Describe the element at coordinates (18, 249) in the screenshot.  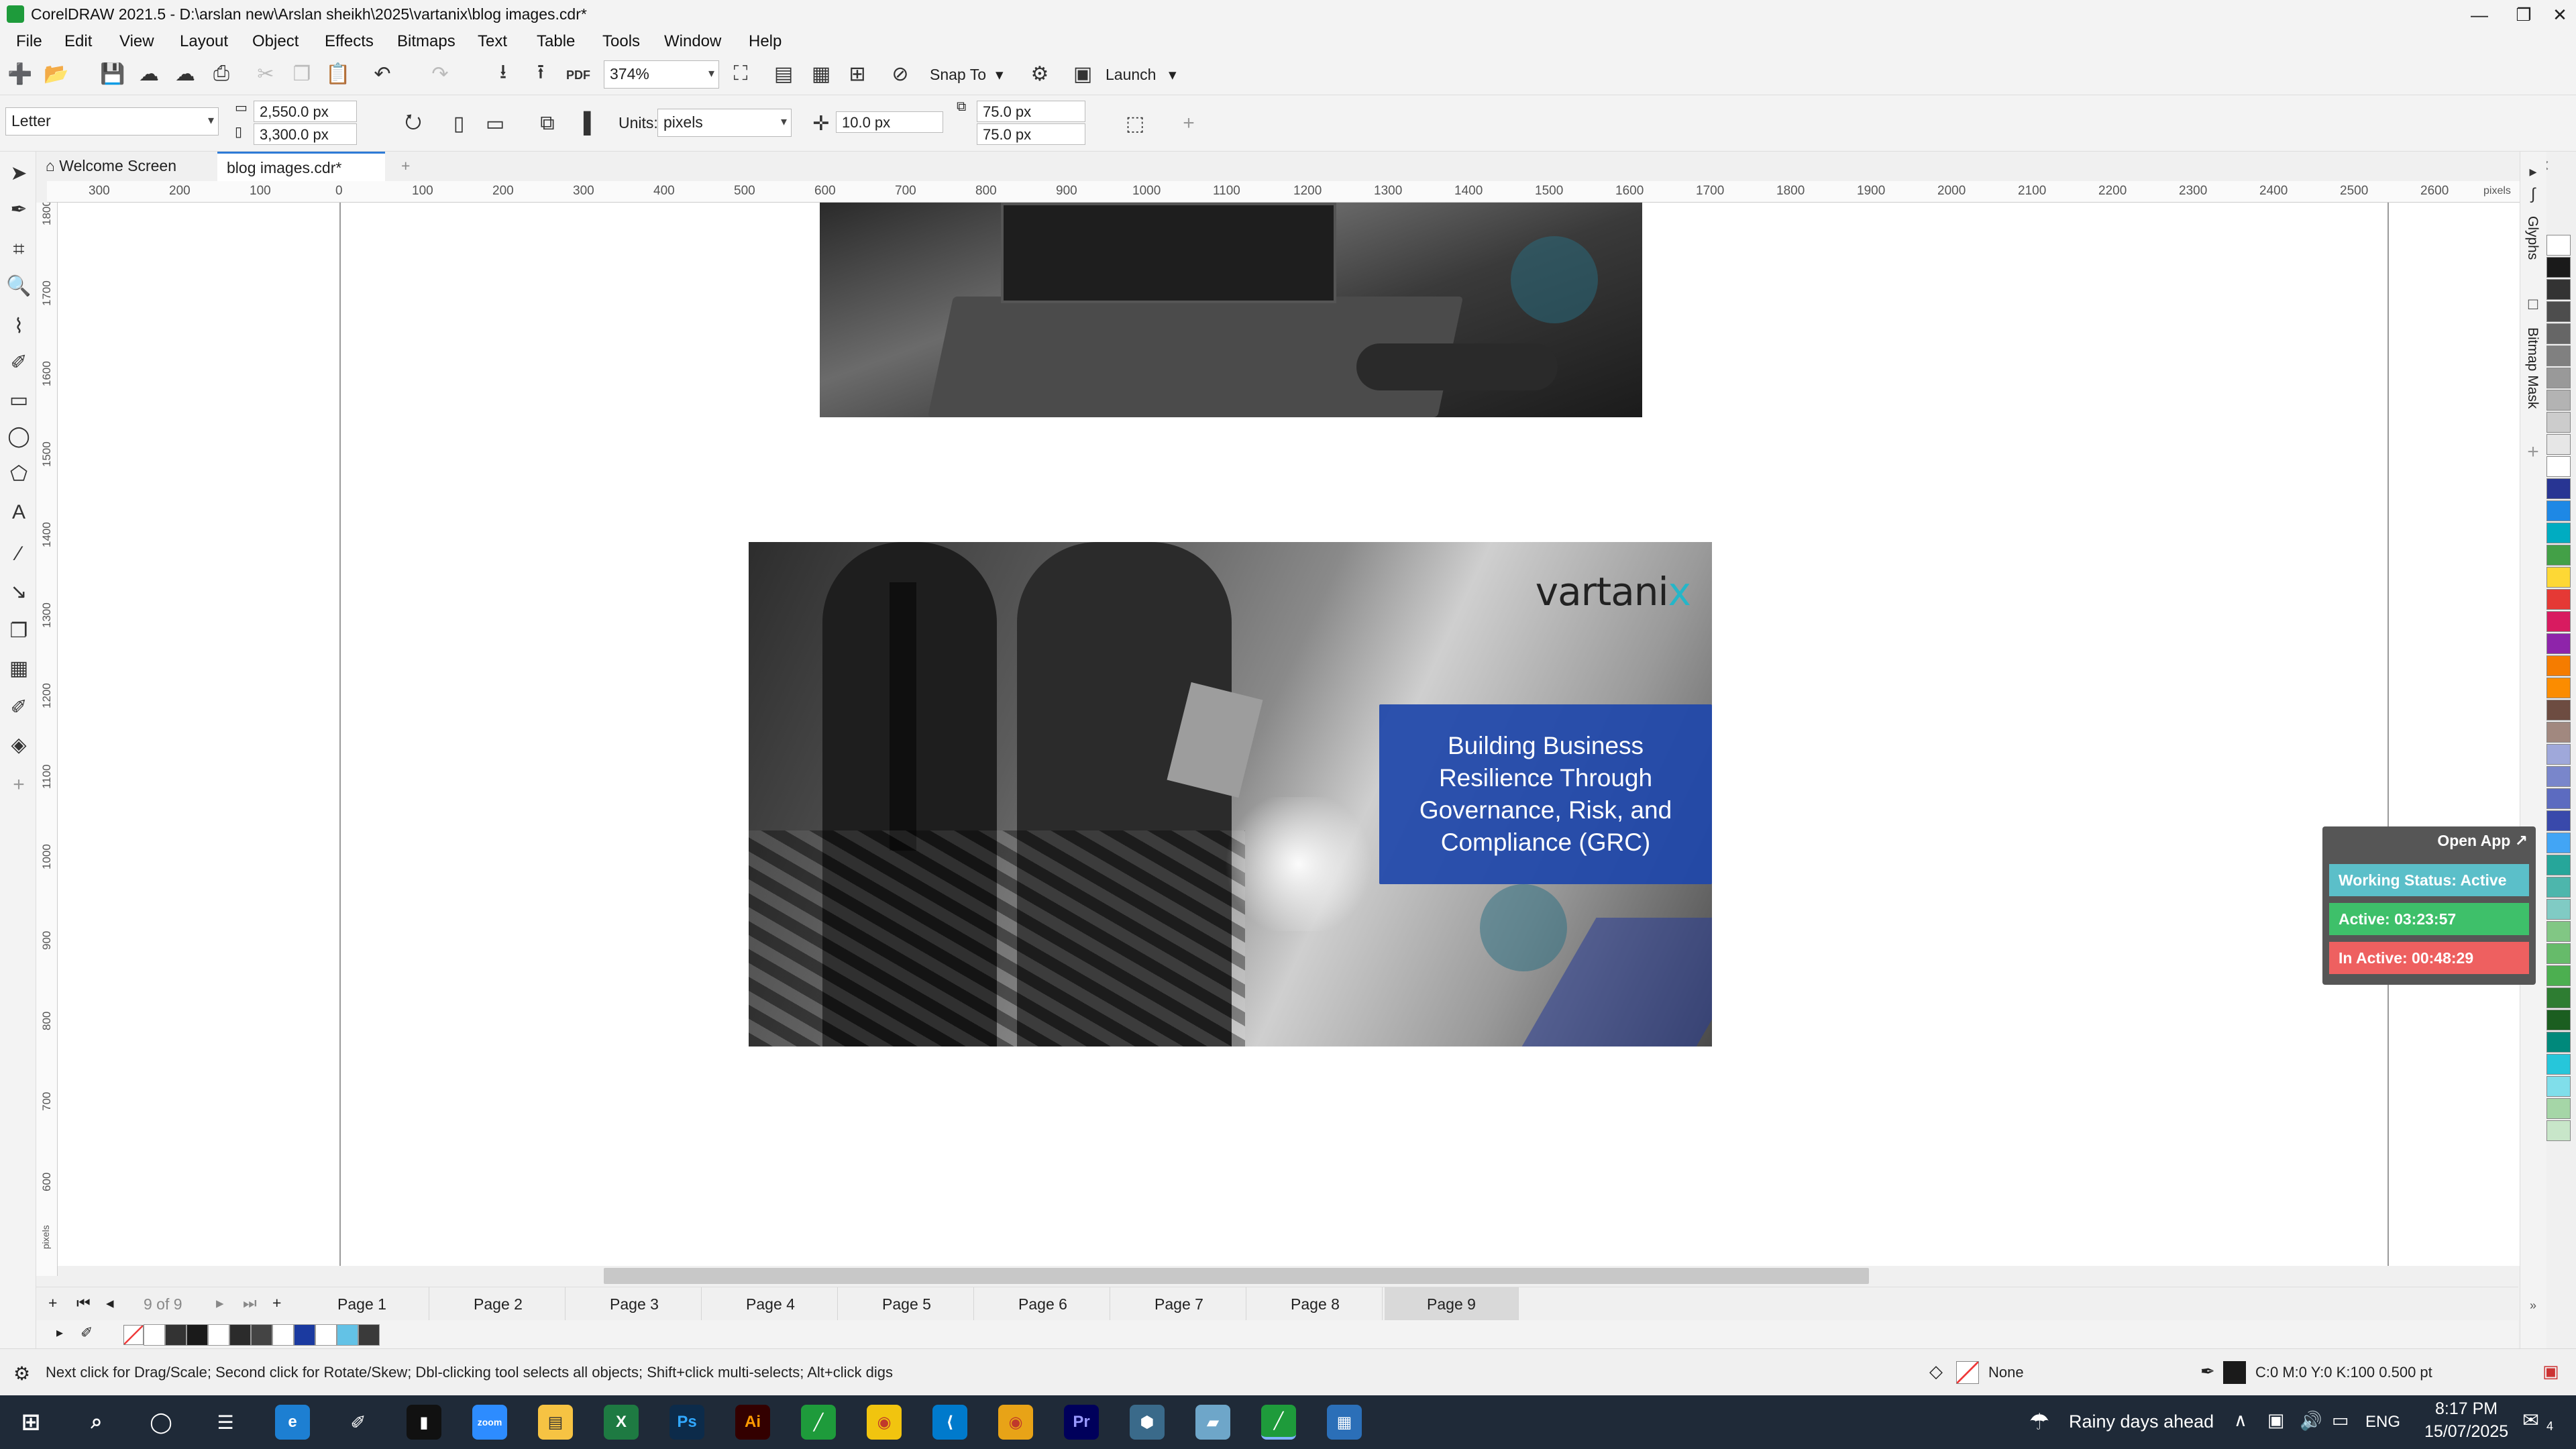
I see `crop-tool-icon: ⌗` at that location.